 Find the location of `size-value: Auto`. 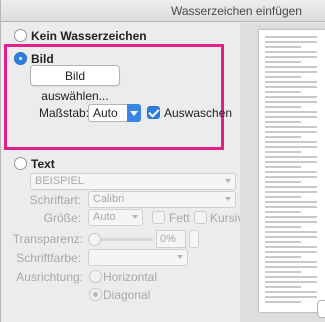

size-value: Auto is located at coordinates (104, 217).